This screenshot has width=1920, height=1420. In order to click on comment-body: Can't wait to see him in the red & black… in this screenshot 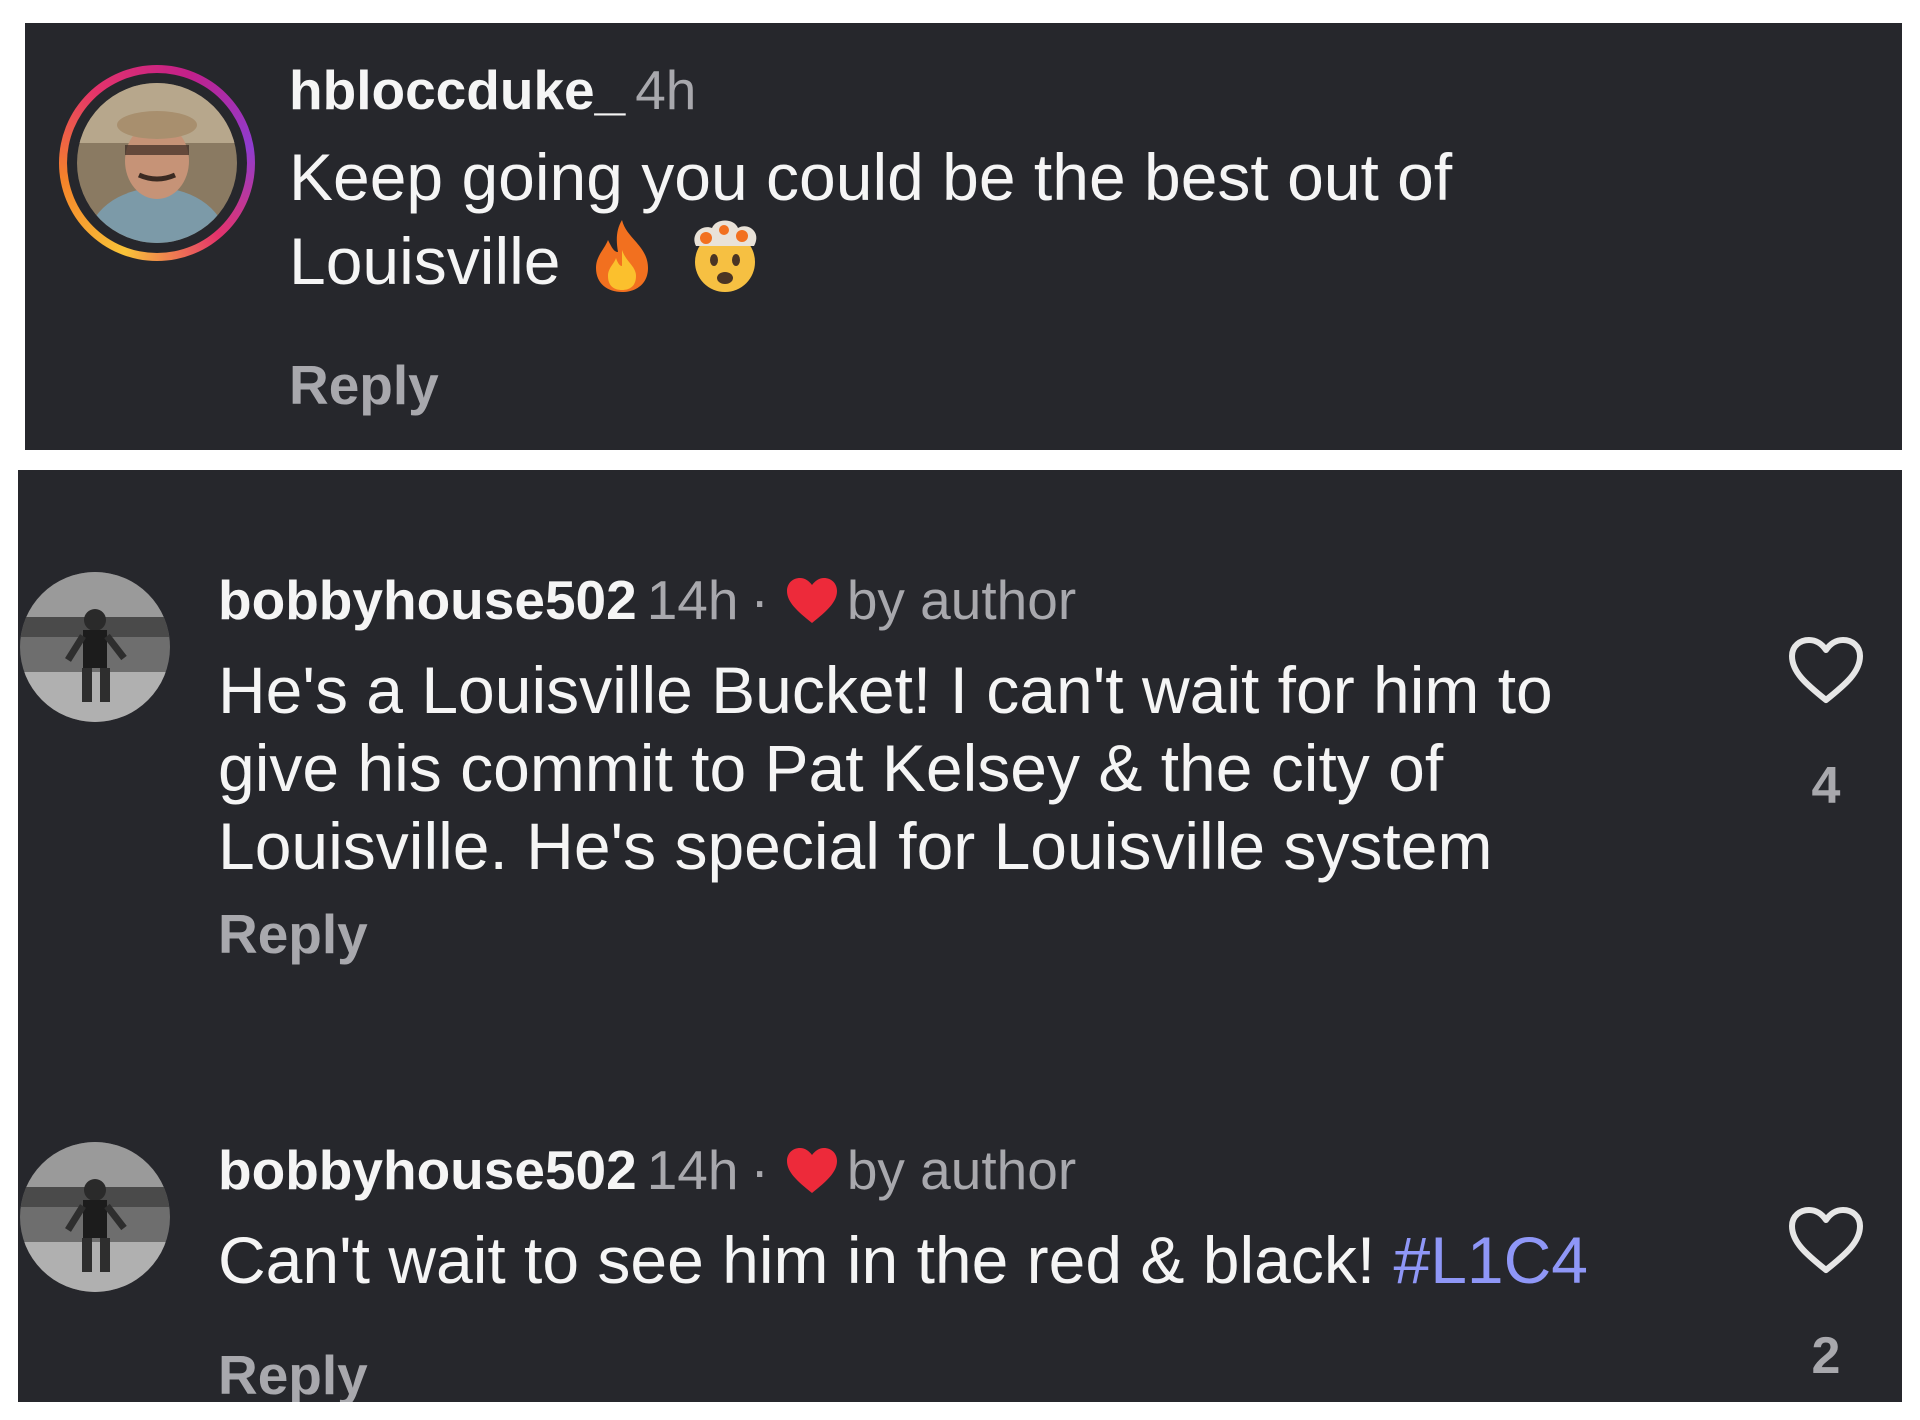, I will do `click(797, 1260)`.